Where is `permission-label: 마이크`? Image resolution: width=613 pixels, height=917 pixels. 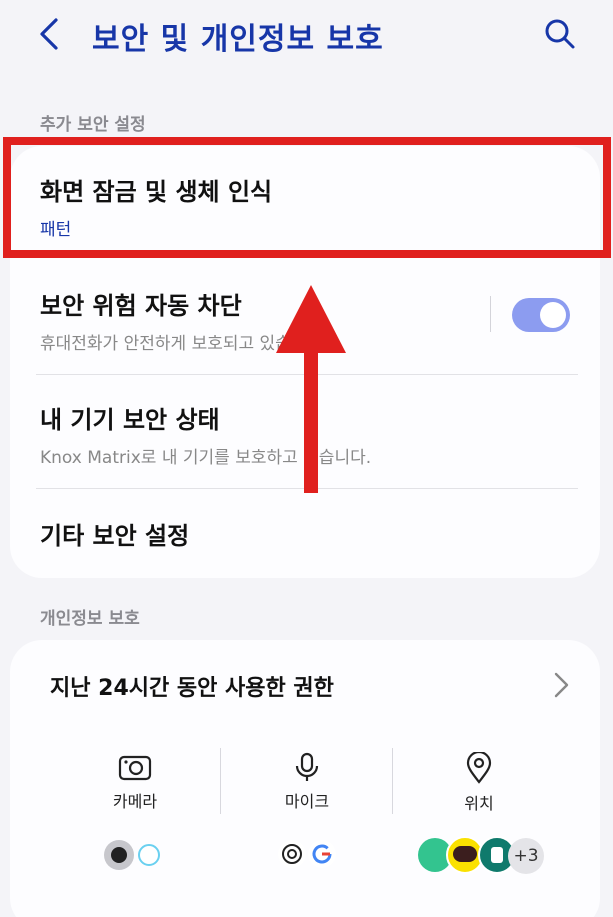
permission-label: 마이크 is located at coordinates (307, 801).